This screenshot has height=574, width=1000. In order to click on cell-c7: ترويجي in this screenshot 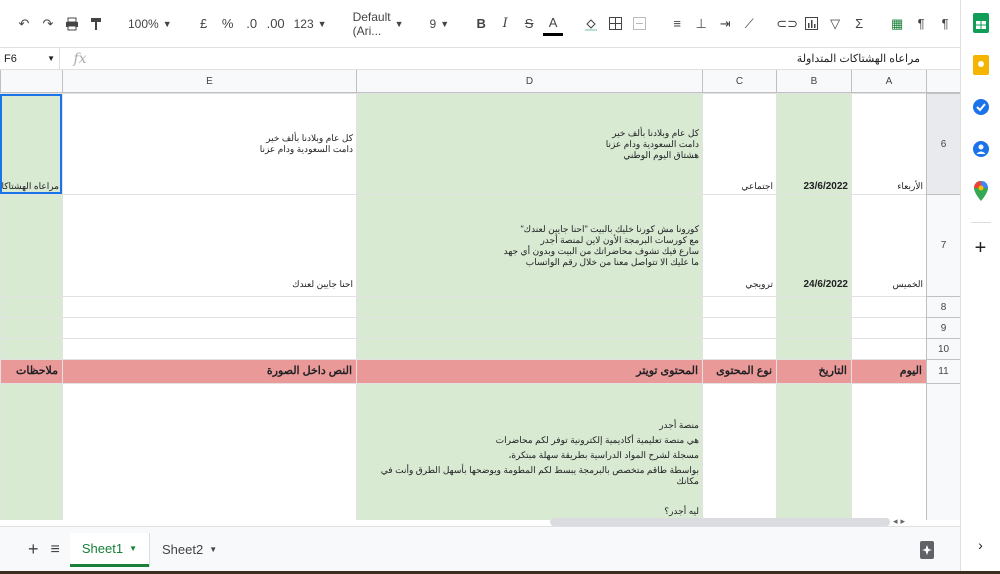, I will do `click(739, 245)`.